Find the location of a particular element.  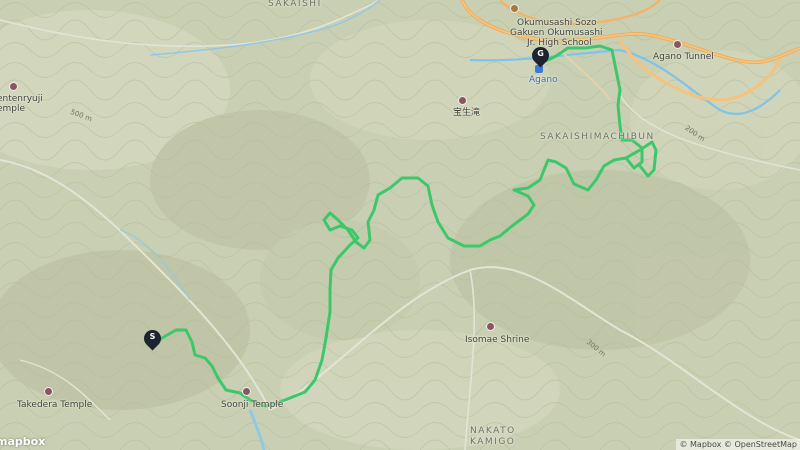

place-label-sakaishi: SAKAISHI is located at coordinates (295, 4).